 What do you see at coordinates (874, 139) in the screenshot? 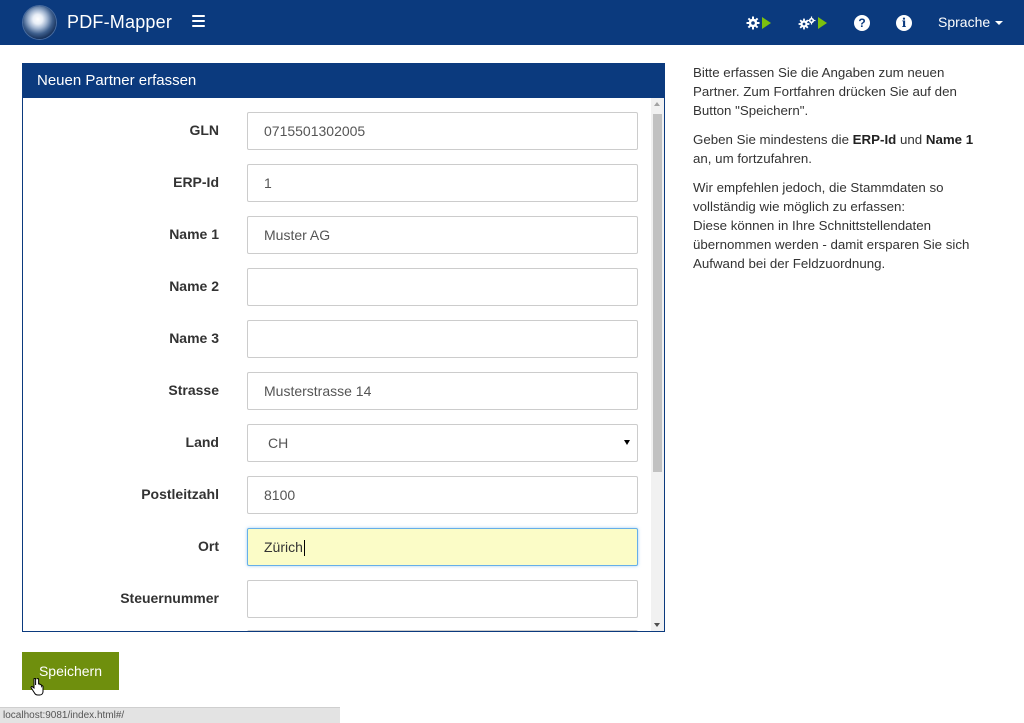
I see `bold-erp-id: ERP-Id` at bounding box center [874, 139].